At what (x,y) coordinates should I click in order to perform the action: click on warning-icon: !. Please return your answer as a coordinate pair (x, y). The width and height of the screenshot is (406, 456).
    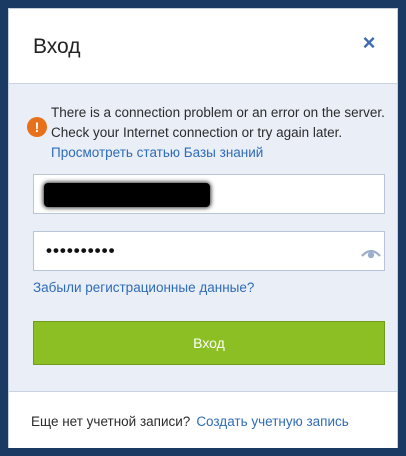
    Looking at the image, I should click on (37, 127).